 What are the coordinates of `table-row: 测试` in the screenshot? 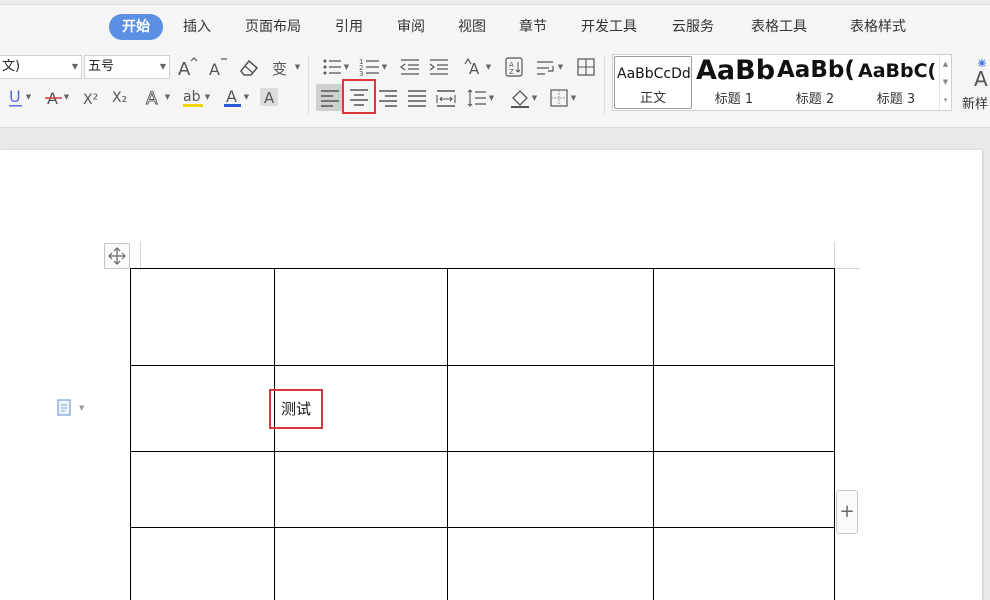 It's located at (482, 408).